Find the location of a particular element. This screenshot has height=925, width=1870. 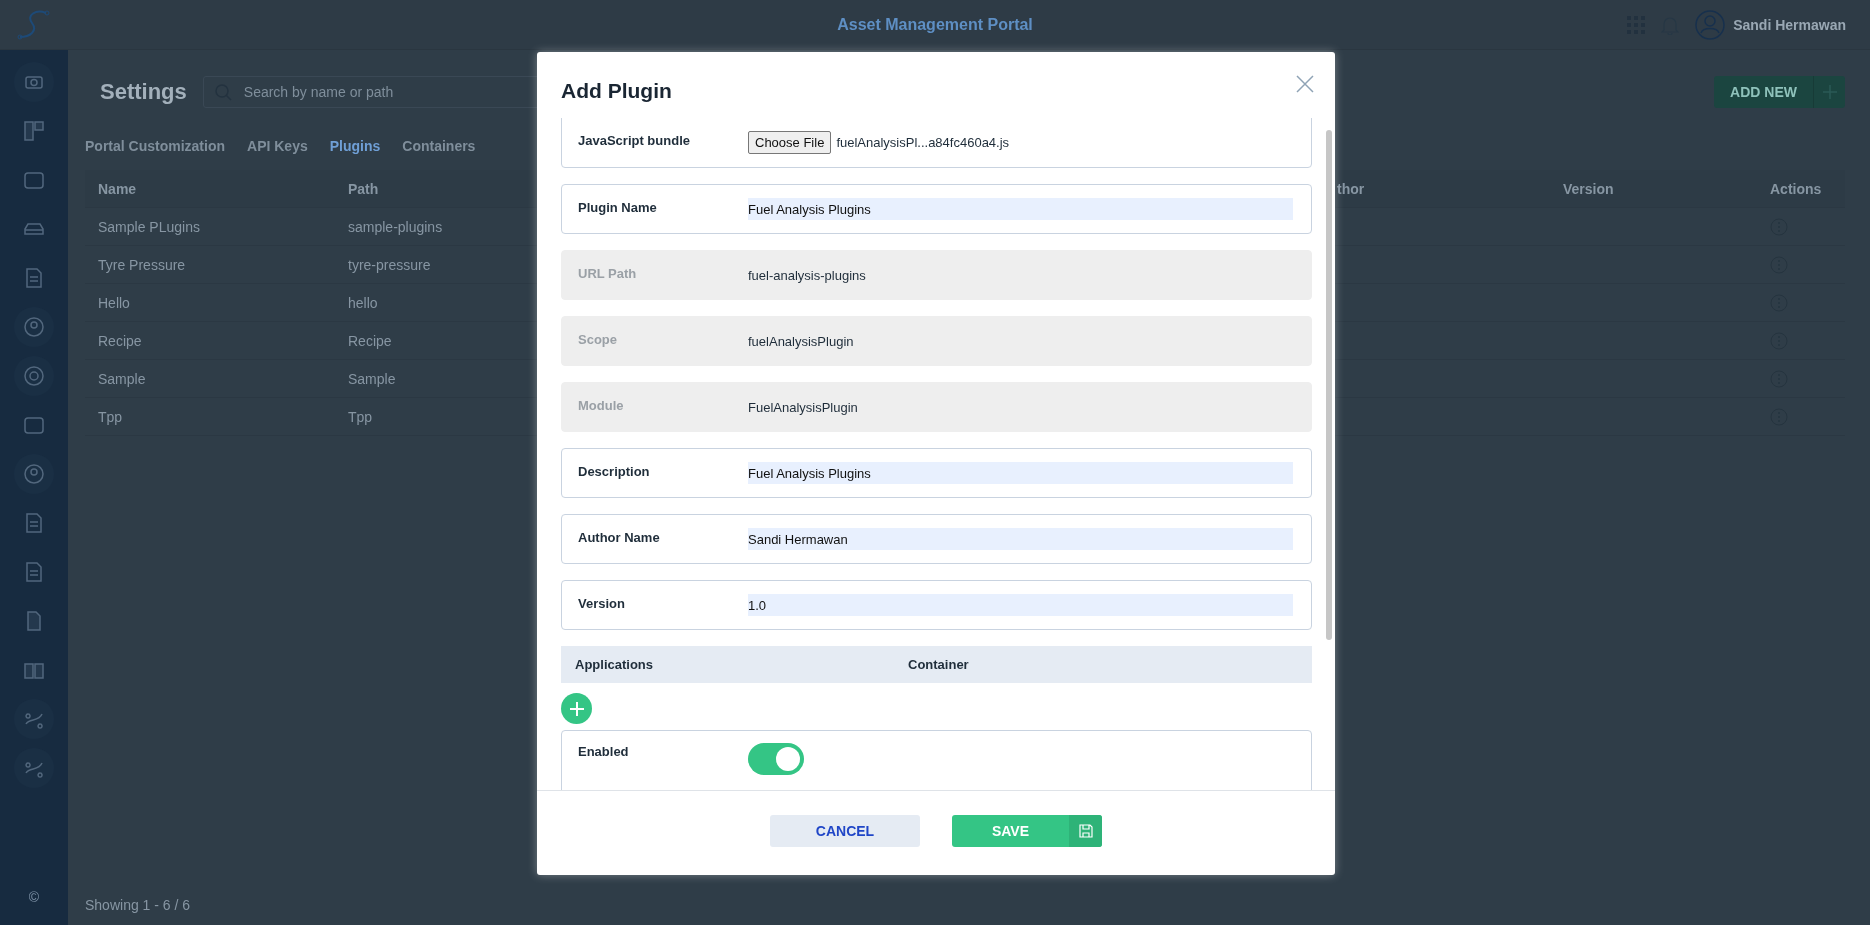

field-label: Plugin Name is located at coordinates (618, 207).